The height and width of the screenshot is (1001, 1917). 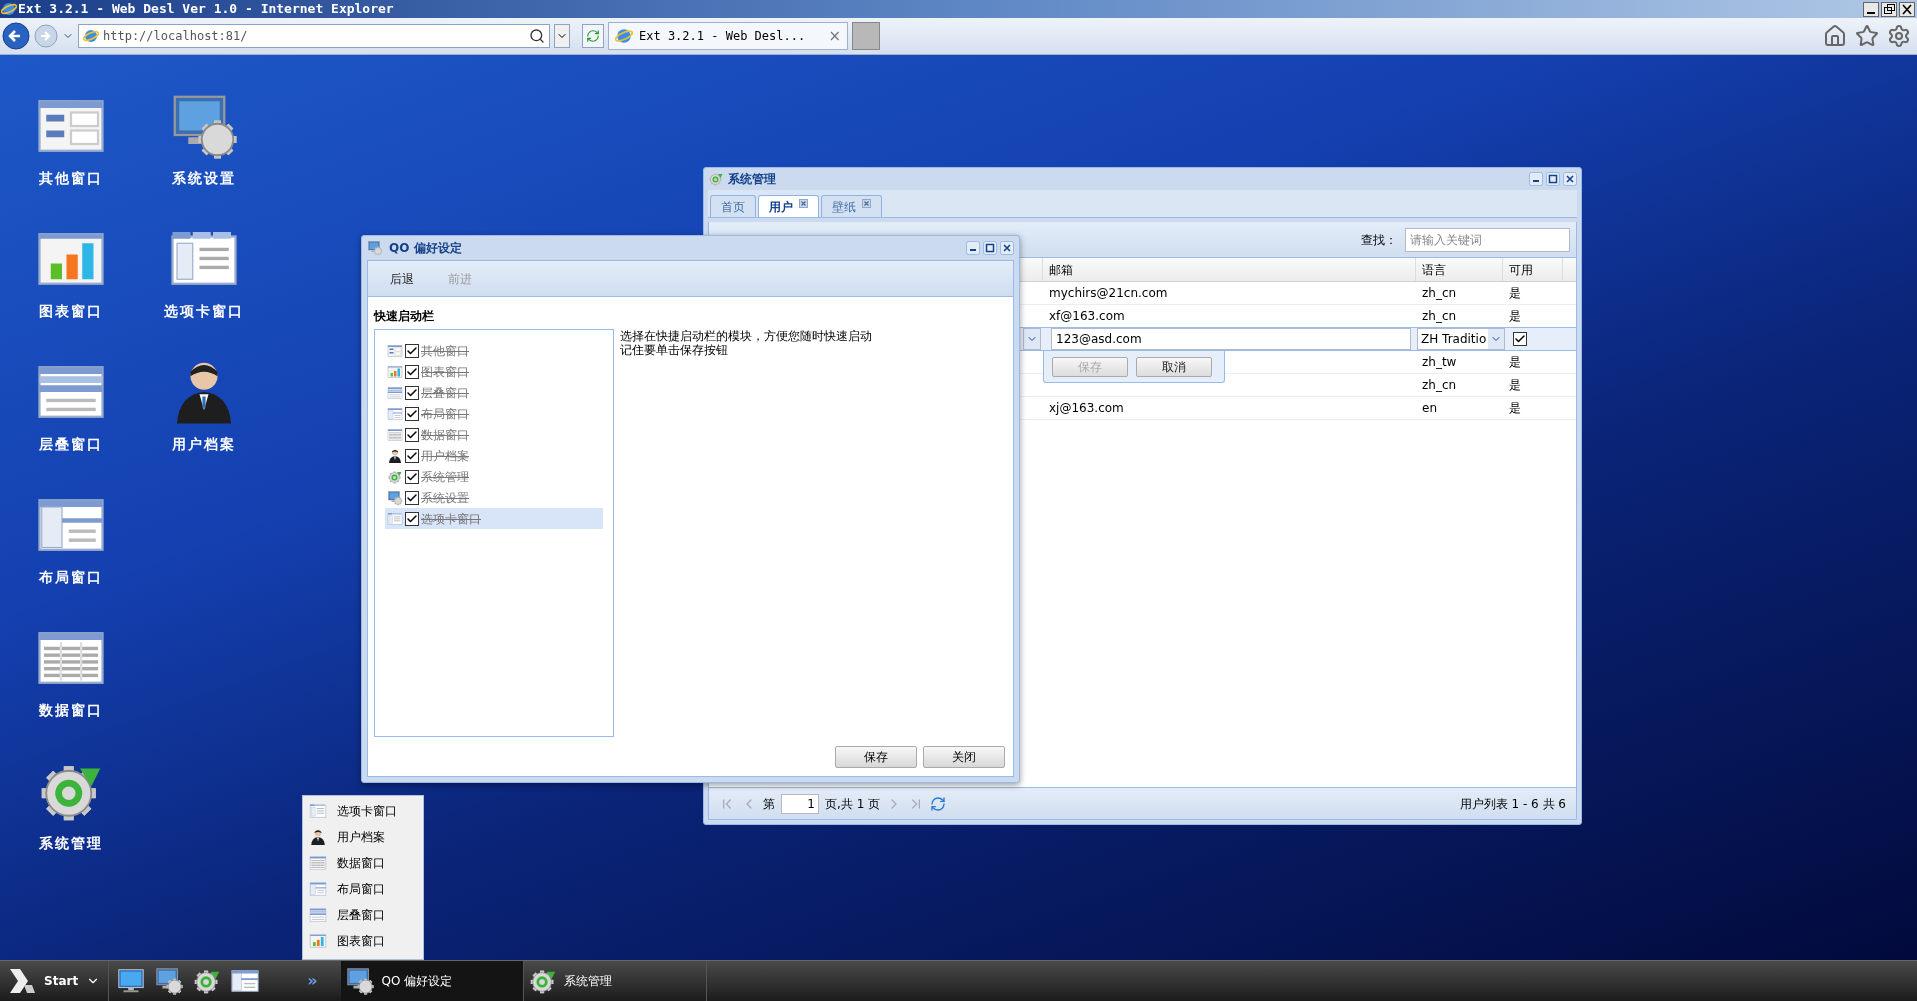 What do you see at coordinates (851, 206) in the screenshot?
I see `tab: 壁纸` at bounding box center [851, 206].